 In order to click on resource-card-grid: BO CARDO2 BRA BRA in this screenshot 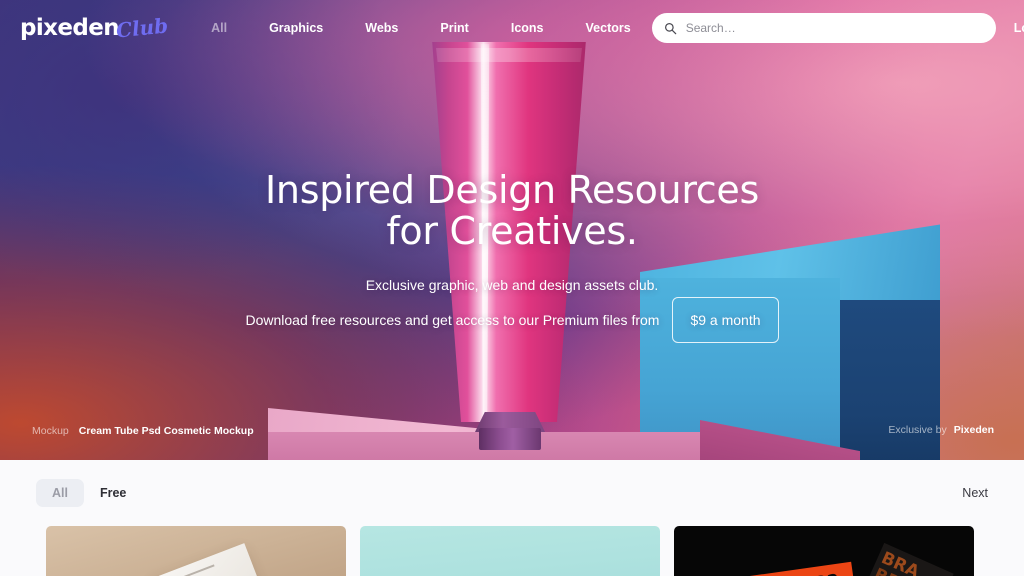, I will do `click(512, 551)`.